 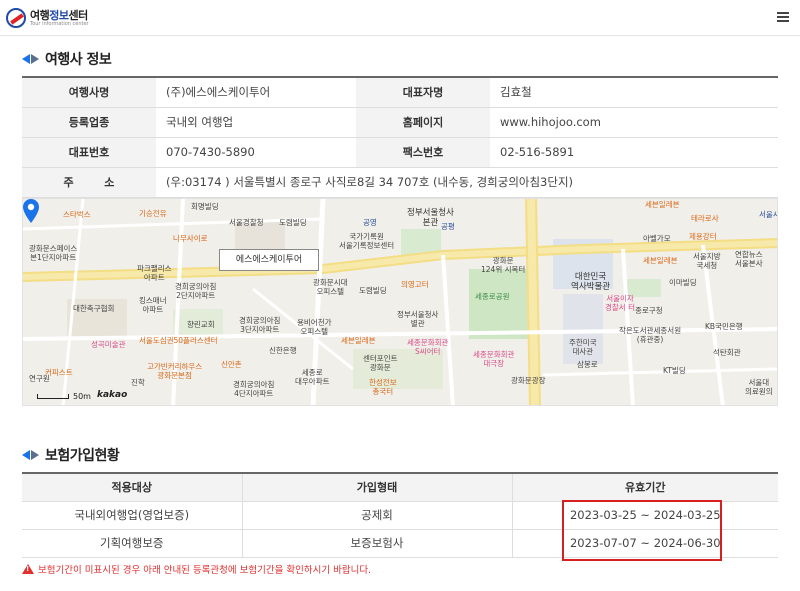 What do you see at coordinates (89, 122) in the screenshot?
I see `label-business-type: 등록업종` at bounding box center [89, 122].